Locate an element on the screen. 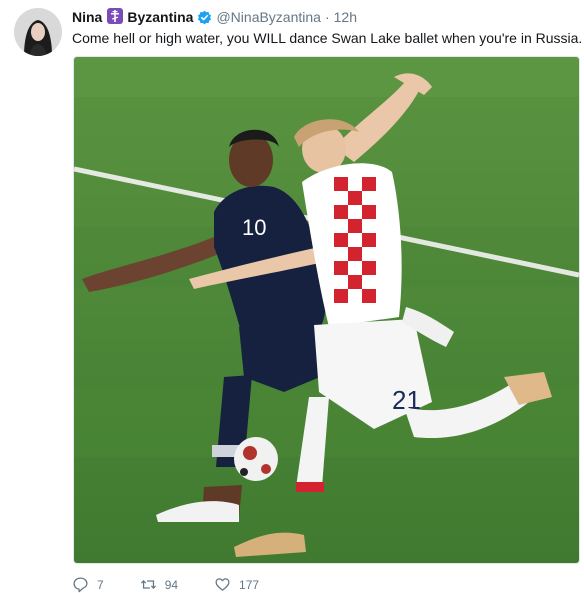  verified-badge-icon is located at coordinates (204, 17).